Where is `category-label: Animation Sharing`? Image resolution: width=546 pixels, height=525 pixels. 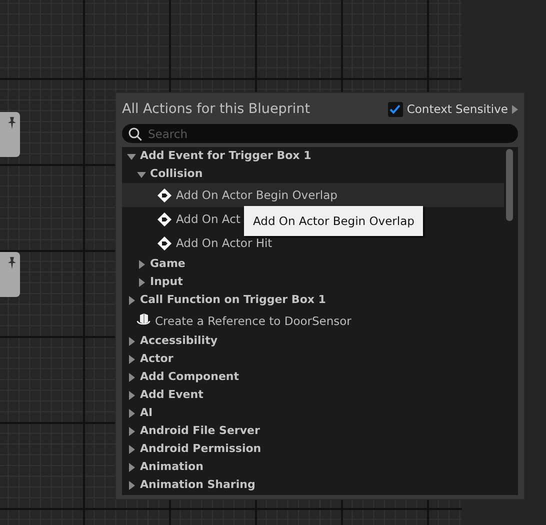
category-label: Animation Sharing is located at coordinates (198, 485).